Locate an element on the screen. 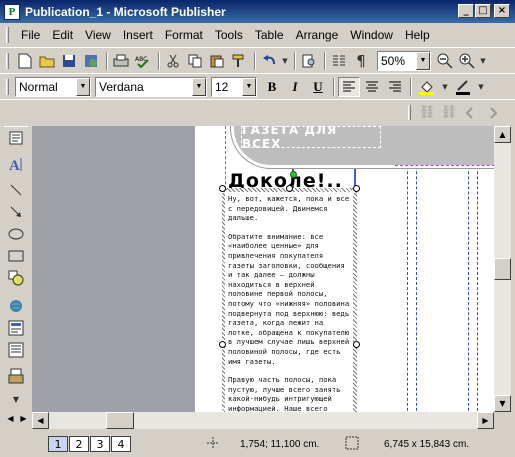 This screenshot has height=457, width=515. italic-button: I is located at coordinates (295, 87).